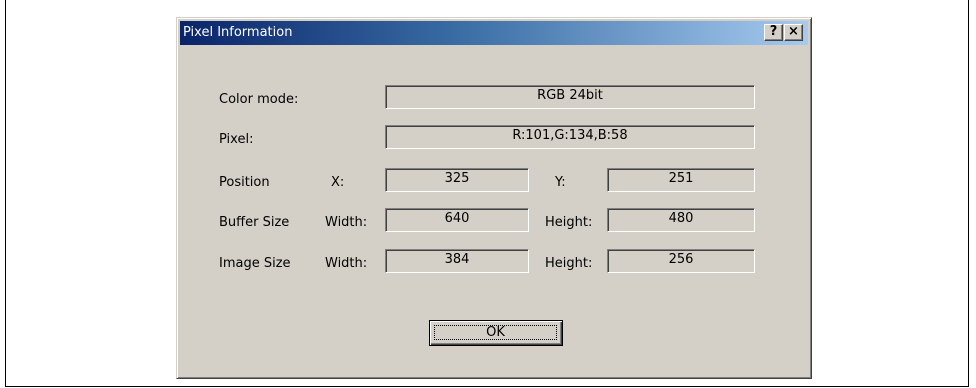 The width and height of the screenshot is (976, 388). I want to click on color-mode-label: Color mode:, so click(259, 99).